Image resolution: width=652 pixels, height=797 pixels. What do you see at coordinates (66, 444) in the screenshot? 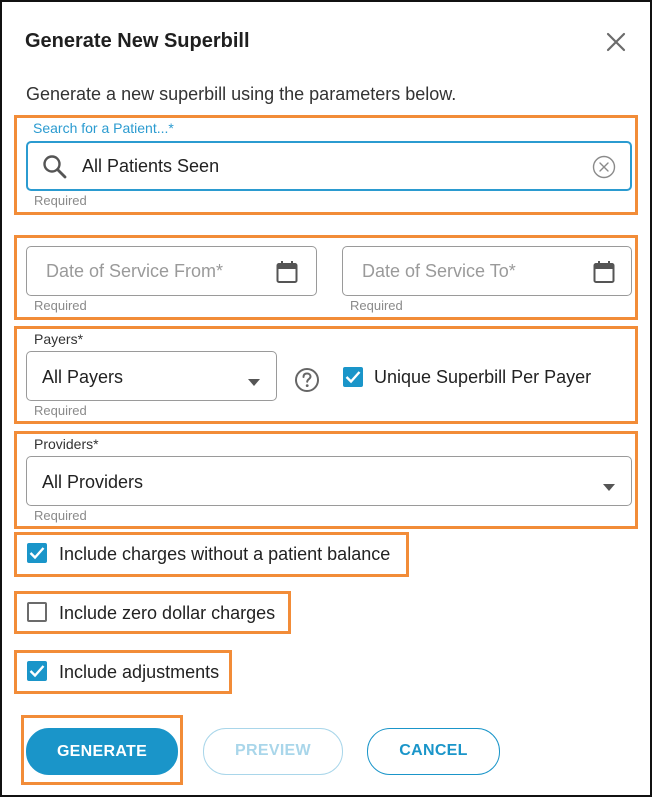
I see `providers-label: Providers*` at bounding box center [66, 444].